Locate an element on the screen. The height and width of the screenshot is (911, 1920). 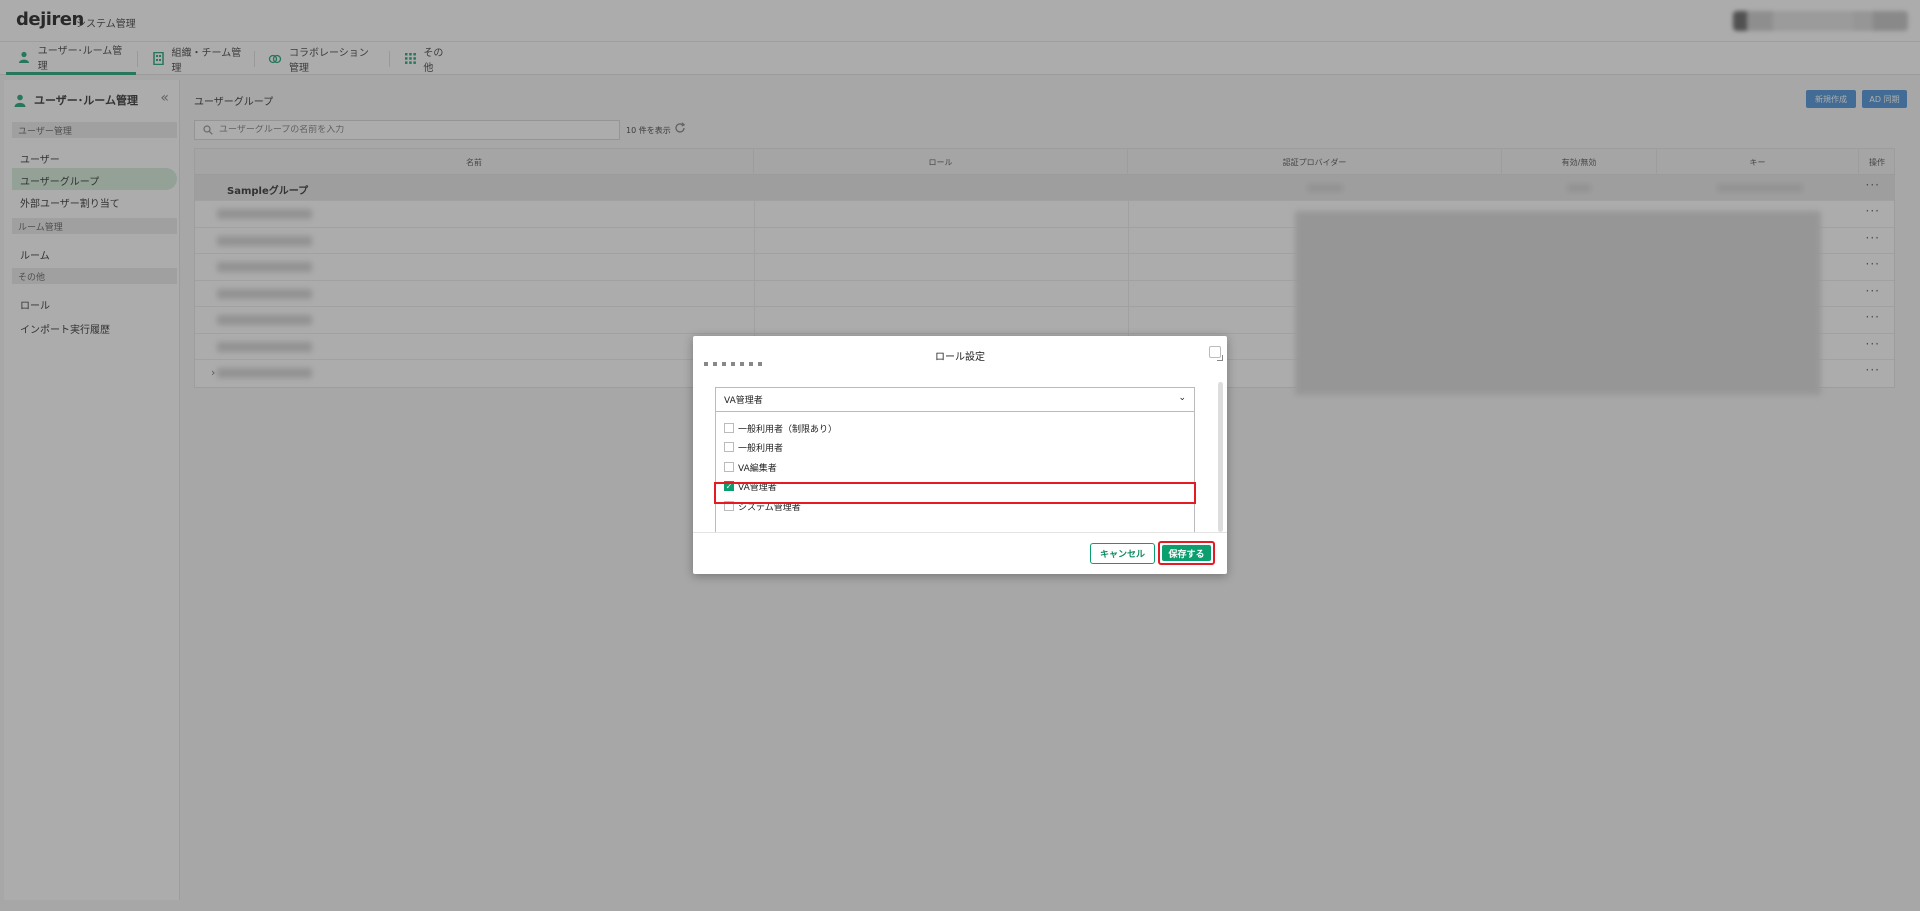
role-option: 一般利用者（制限あり） is located at coordinates (780, 428).